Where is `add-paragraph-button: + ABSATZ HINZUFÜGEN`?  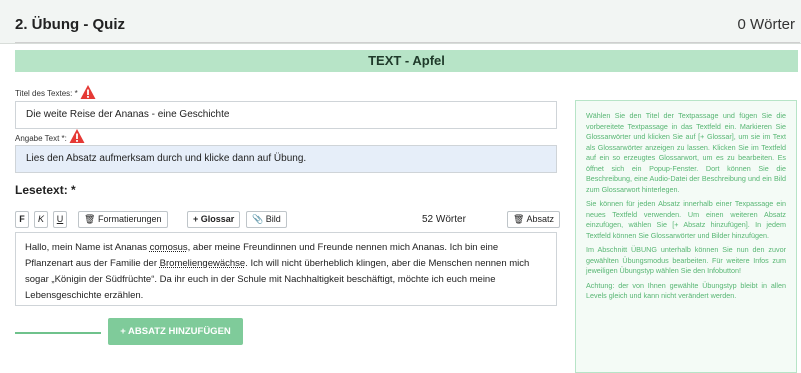
add-paragraph-button: + ABSATZ HINZUFÜGEN is located at coordinates (175, 331).